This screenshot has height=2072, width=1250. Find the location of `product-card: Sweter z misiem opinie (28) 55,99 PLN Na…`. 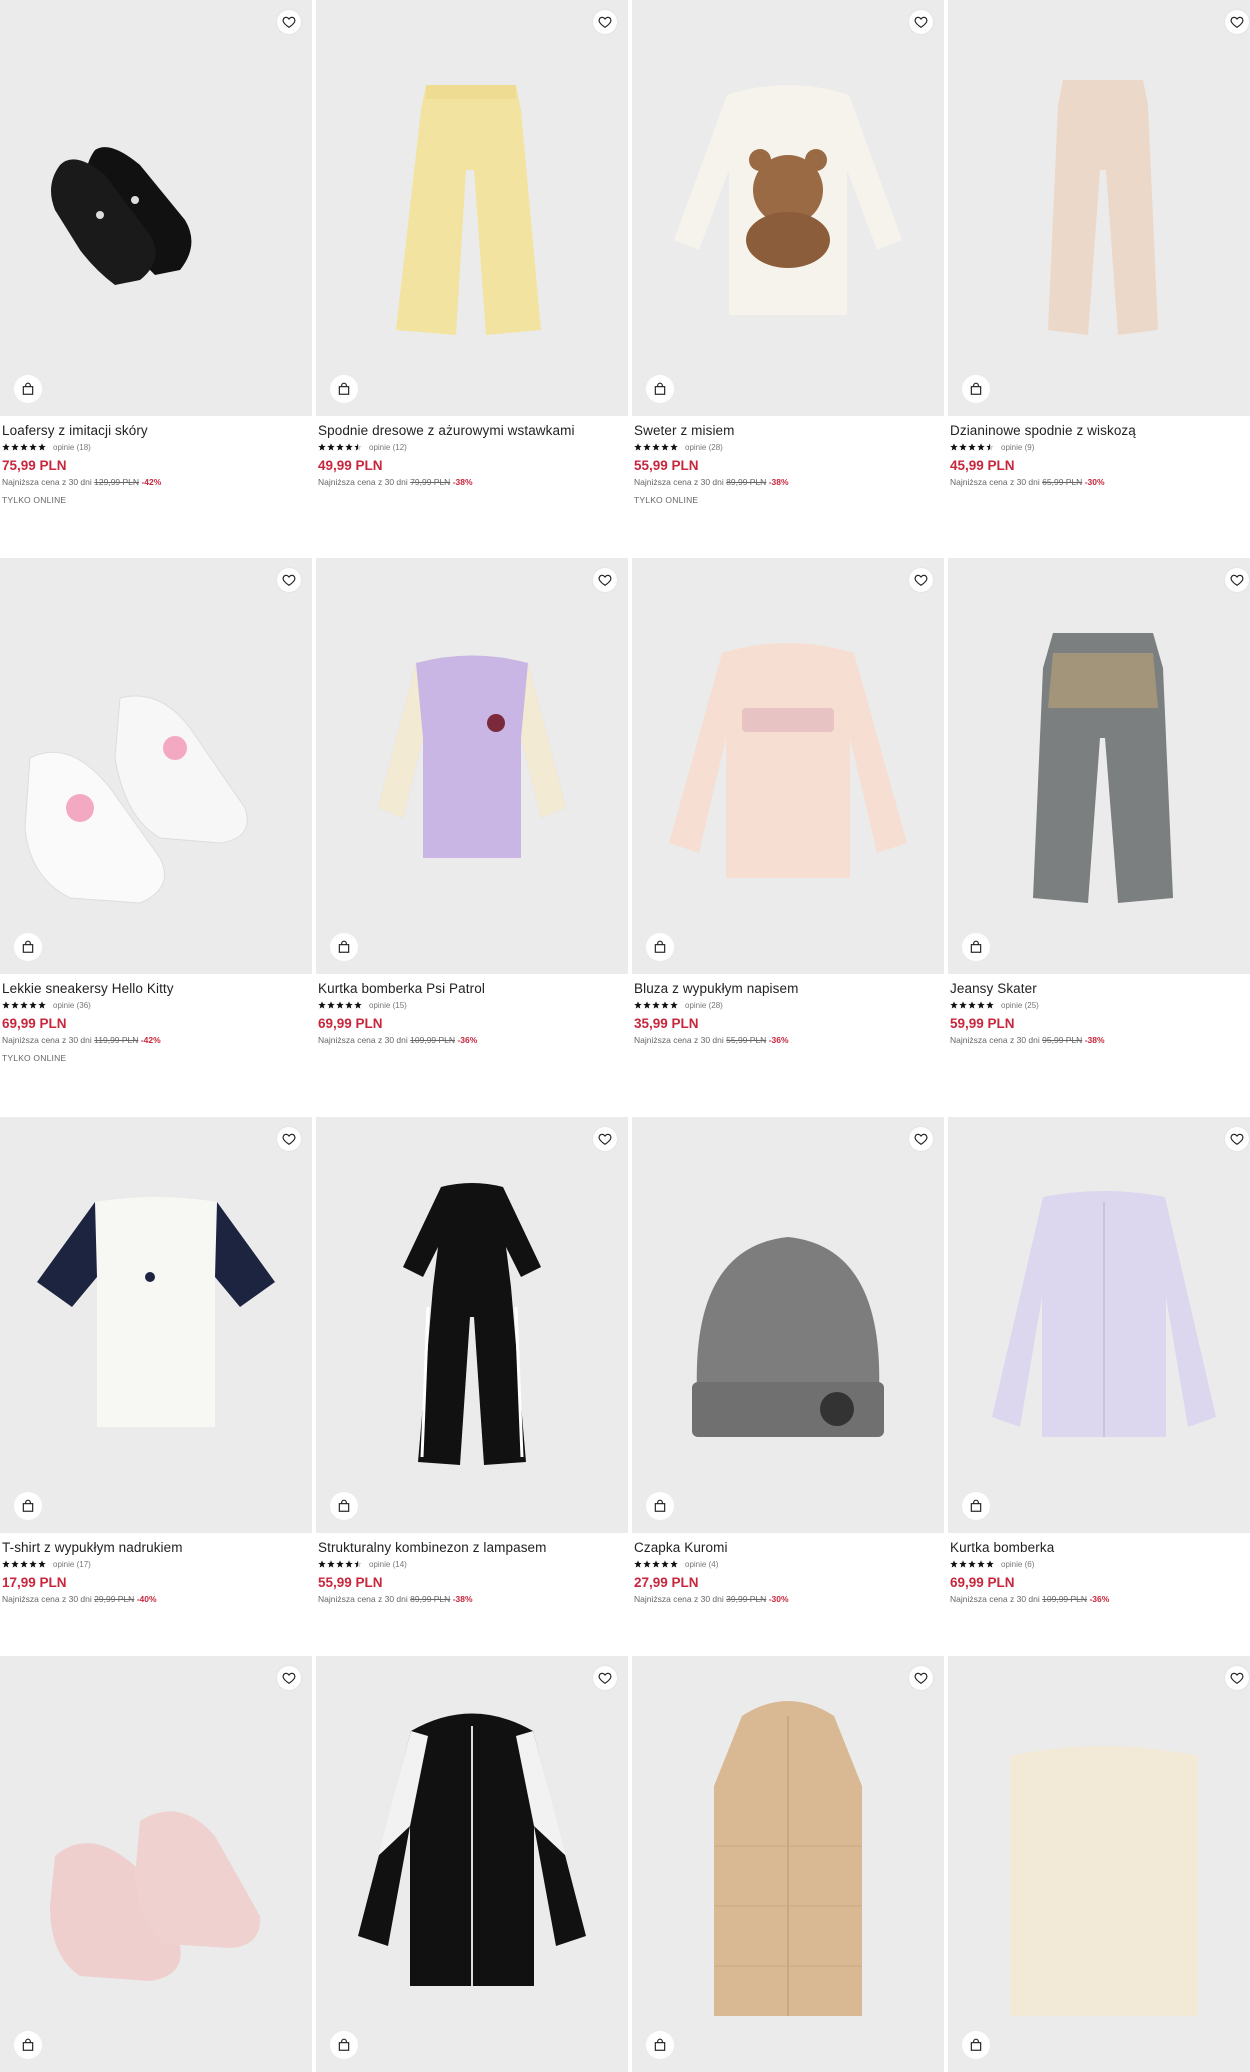

product-card: Sweter z misiem opinie (28) 55,99 PLN Na… is located at coordinates (788, 252).